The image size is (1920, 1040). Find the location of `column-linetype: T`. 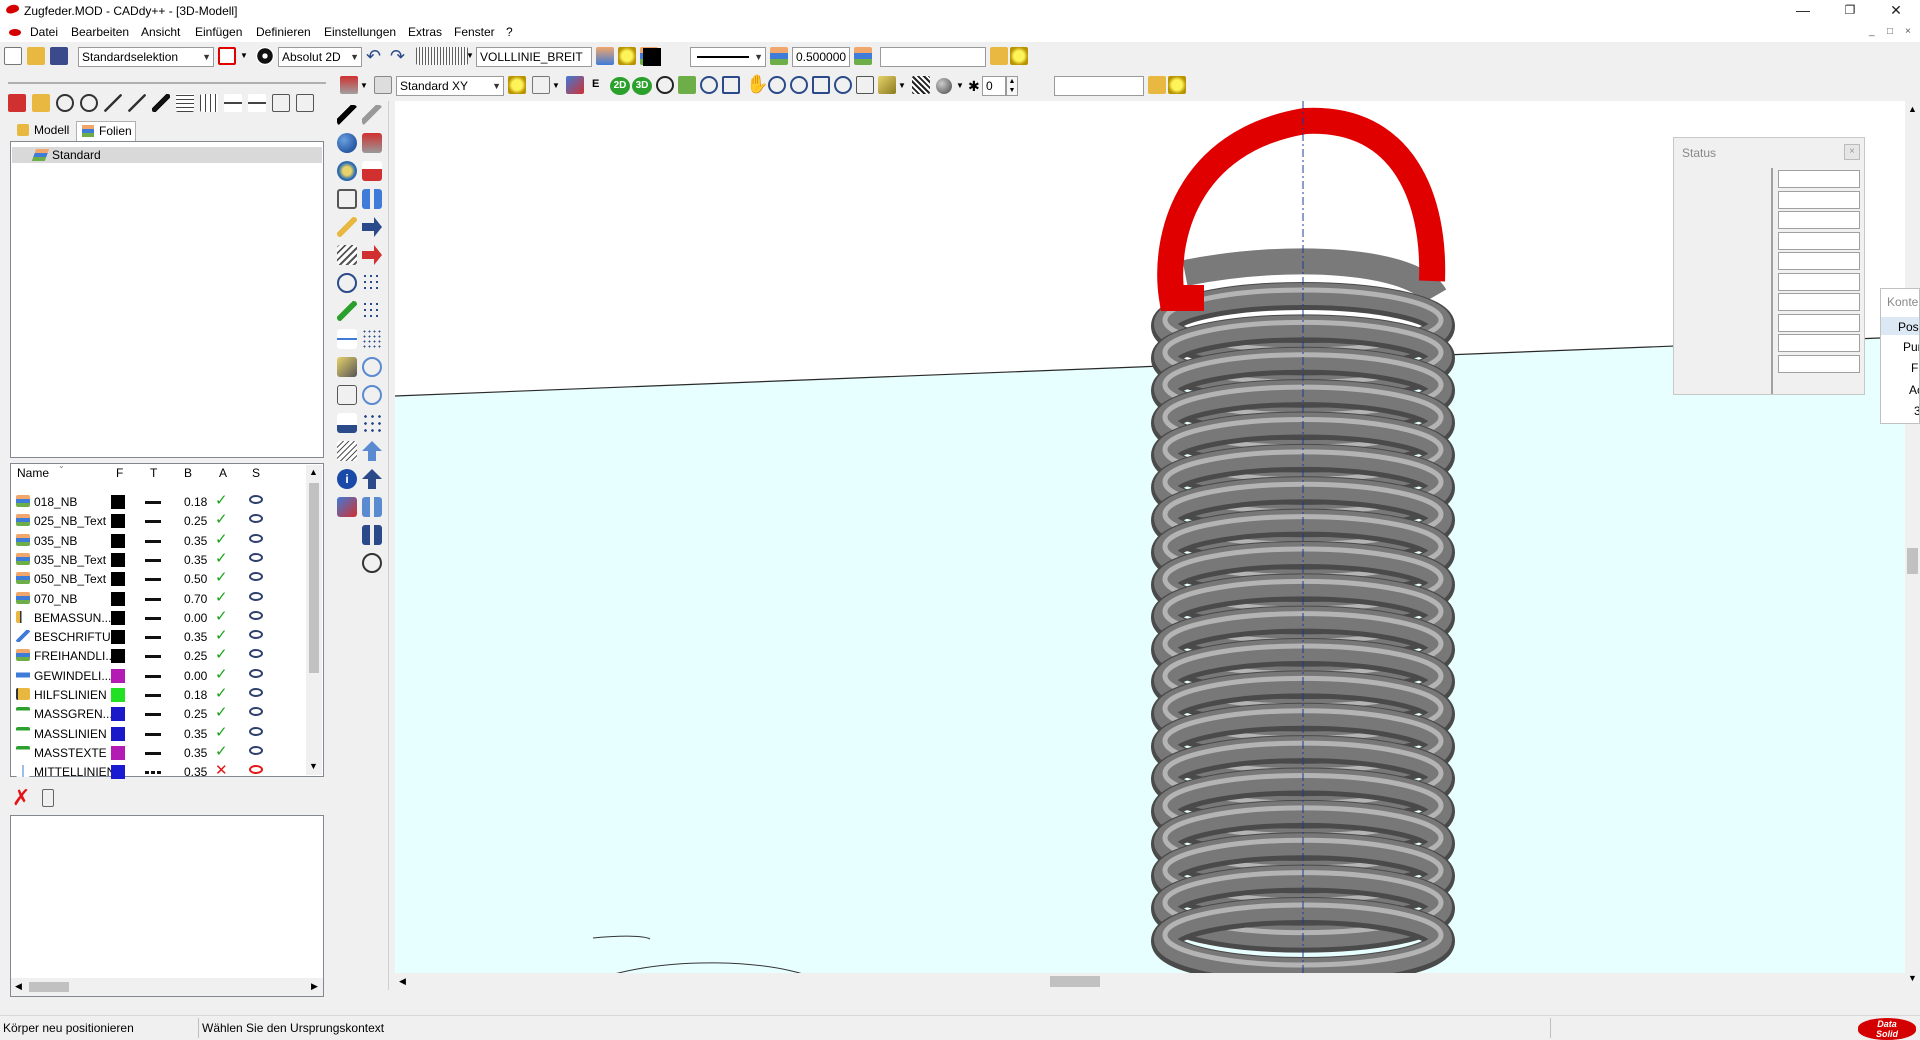

column-linetype: T is located at coordinates (153, 475).